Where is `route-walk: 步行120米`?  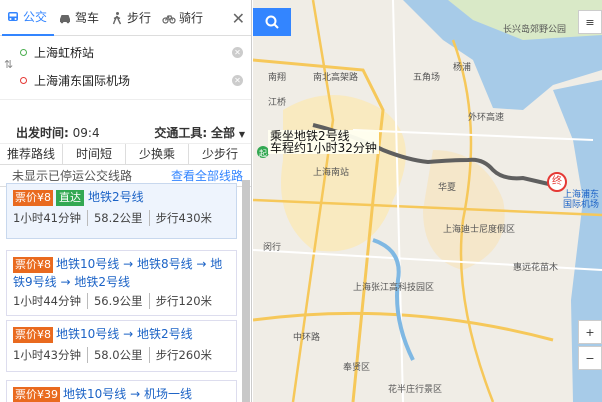
route-walk: 步行120米 is located at coordinates (184, 301).